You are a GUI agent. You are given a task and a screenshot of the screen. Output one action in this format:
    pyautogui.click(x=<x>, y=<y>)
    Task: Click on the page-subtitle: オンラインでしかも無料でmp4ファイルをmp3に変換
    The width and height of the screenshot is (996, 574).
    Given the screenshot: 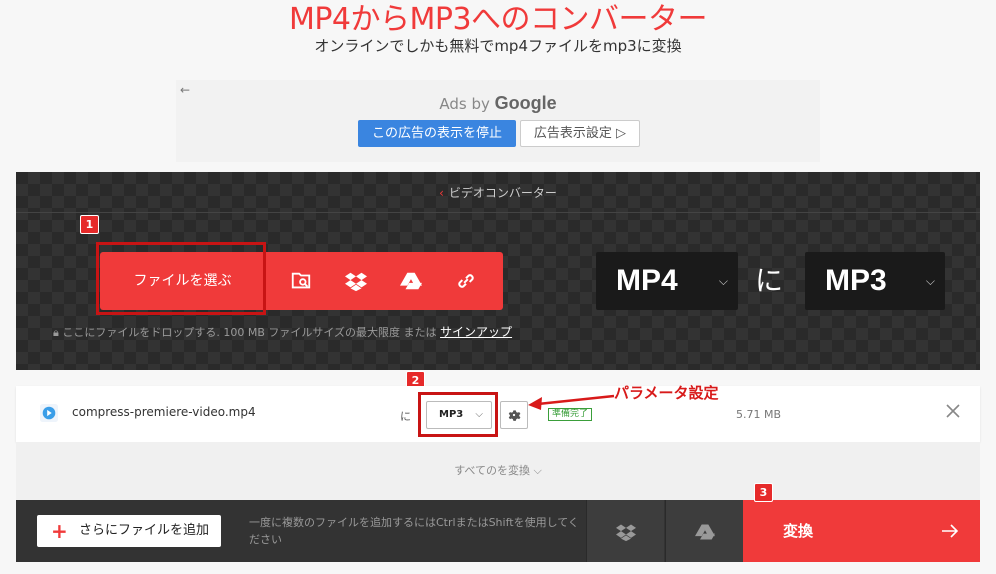 What is the action you would take?
    pyautogui.click(x=498, y=46)
    